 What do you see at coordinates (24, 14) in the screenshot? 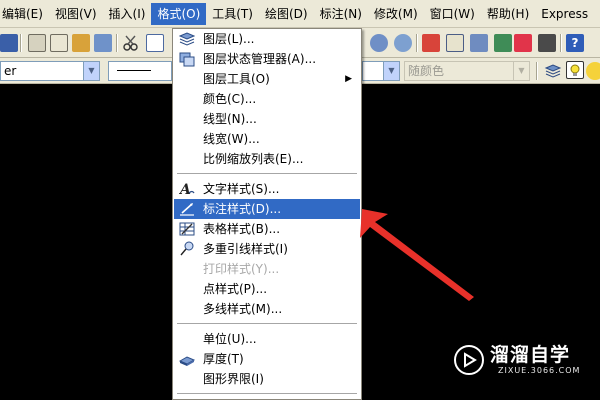
I see `menu-edit: 编辑(E)` at bounding box center [24, 14].